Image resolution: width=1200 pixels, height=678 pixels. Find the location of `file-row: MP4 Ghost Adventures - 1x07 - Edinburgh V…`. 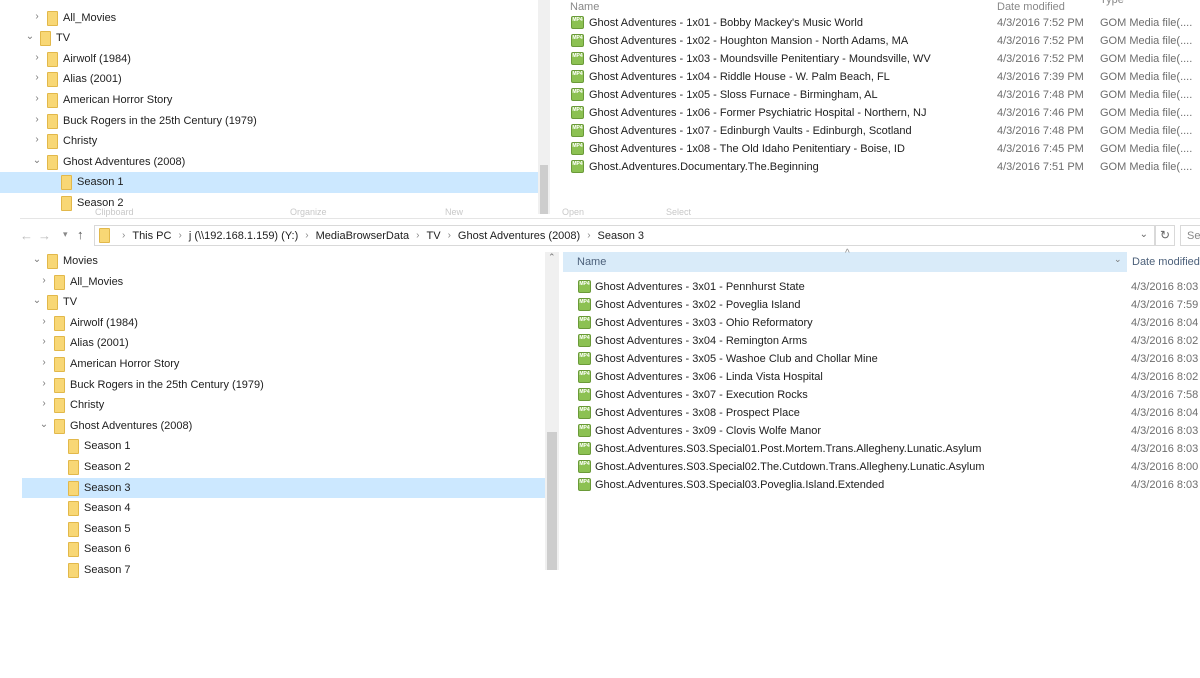

file-row: MP4 Ghost Adventures - 1x07 - Edinburgh V… is located at coordinates (881, 131).